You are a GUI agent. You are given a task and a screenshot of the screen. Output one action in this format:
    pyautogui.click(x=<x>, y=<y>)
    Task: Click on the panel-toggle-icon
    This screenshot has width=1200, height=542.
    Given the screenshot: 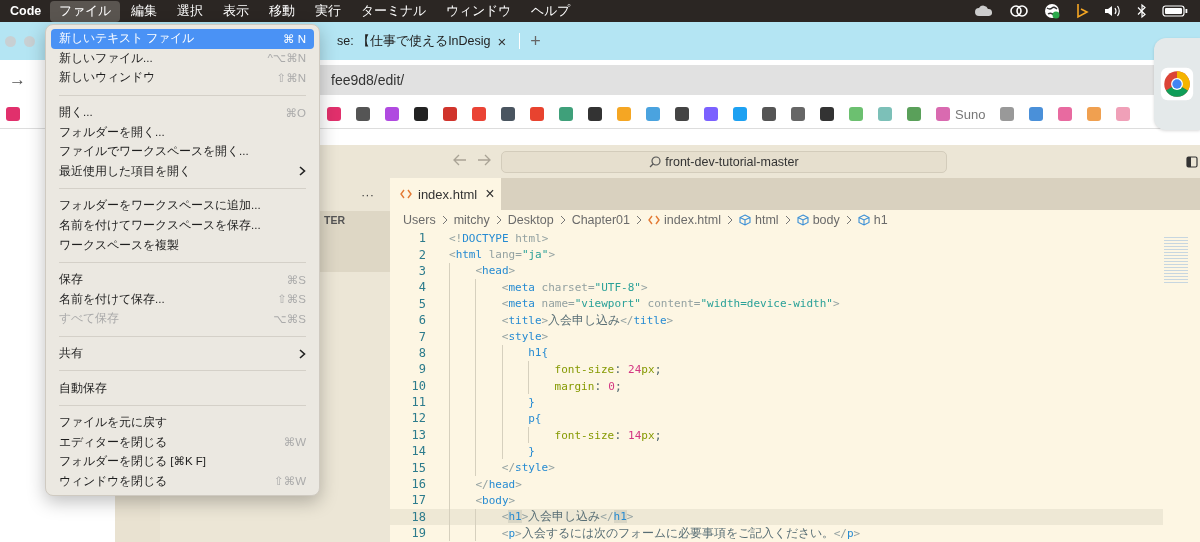 What is the action you would take?
    pyautogui.click(x=1192, y=162)
    